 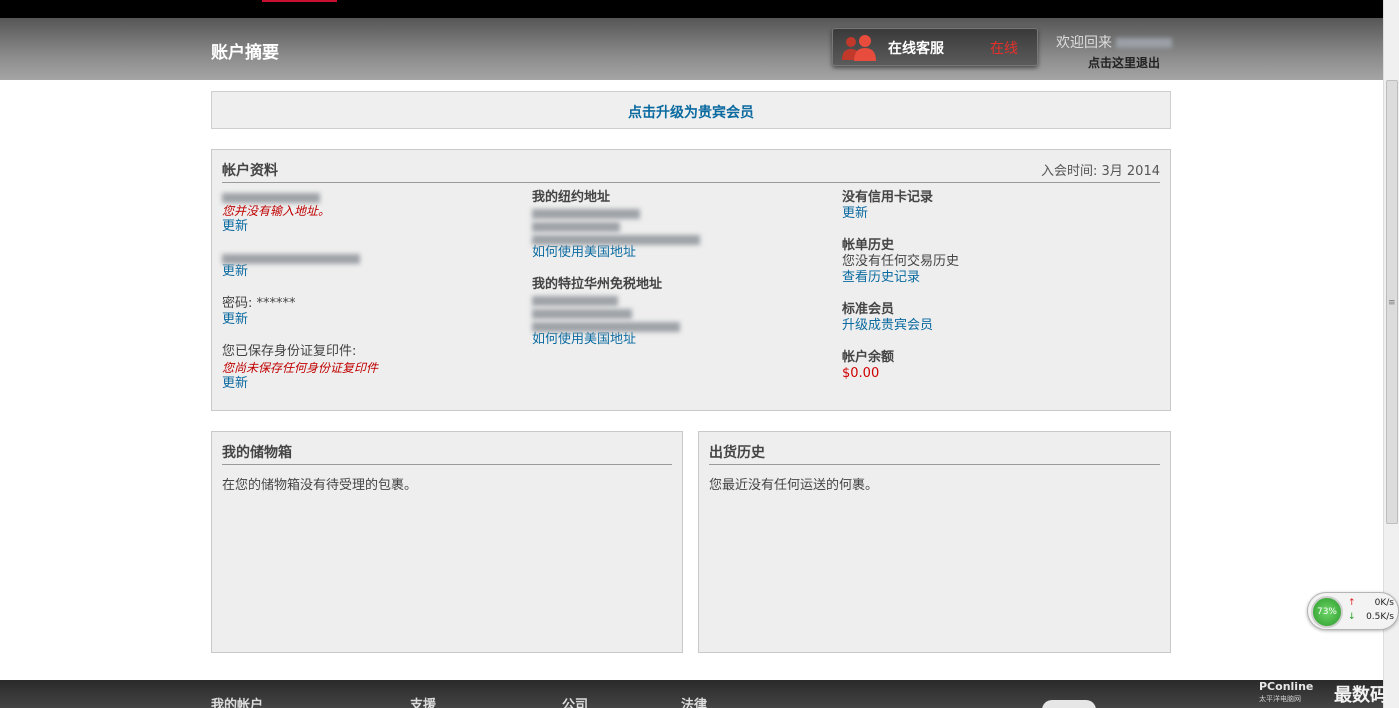 I want to click on watermark-brand: 最数码, so click(x=1361, y=695).